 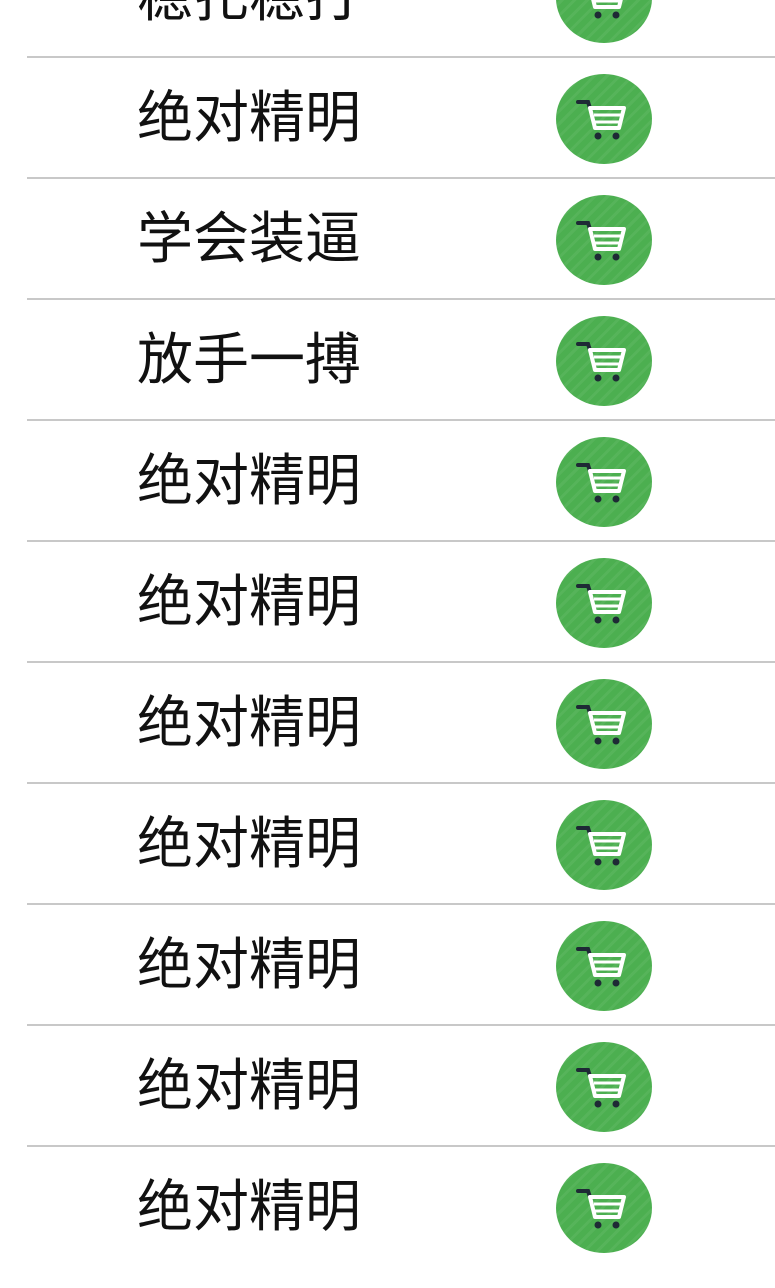 What do you see at coordinates (249, 360) in the screenshot?
I see `item-label: 放手一搏` at bounding box center [249, 360].